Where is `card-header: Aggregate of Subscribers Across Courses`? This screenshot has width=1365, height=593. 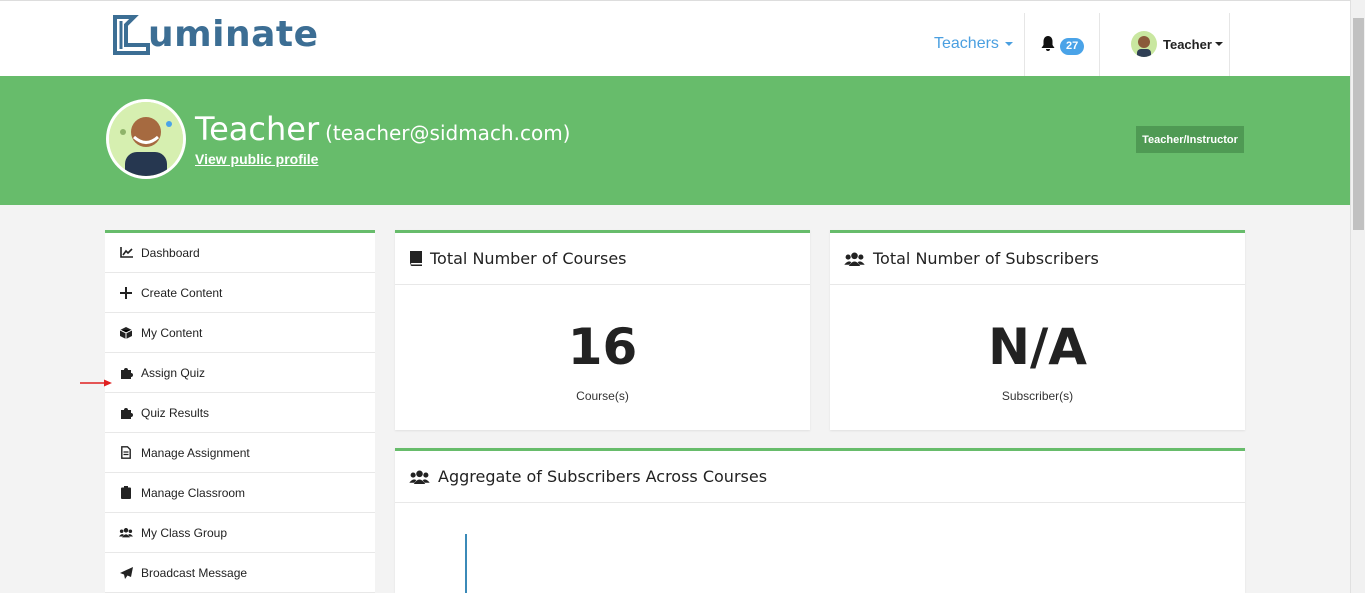 card-header: Aggregate of Subscribers Across Courses is located at coordinates (820, 477).